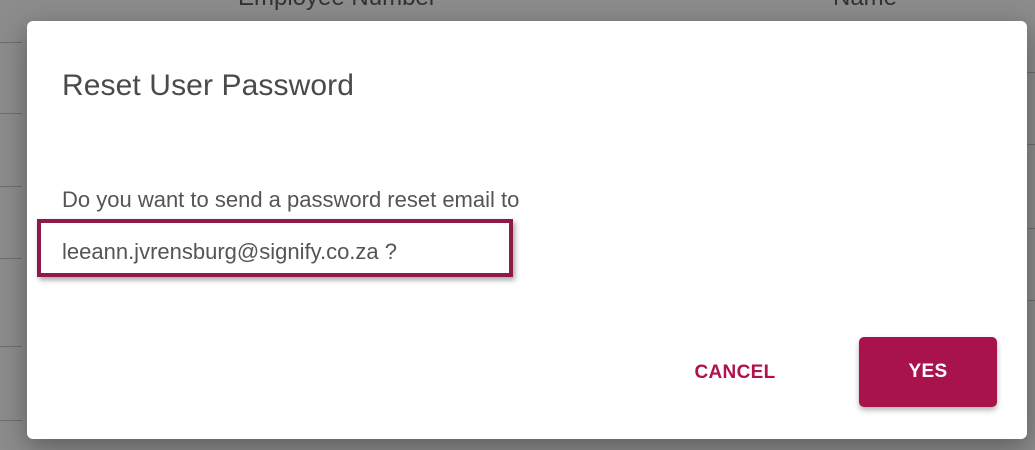 The height and width of the screenshot is (450, 1035). What do you see at coordinates (735, 373) in the screenshot?
I see `cancel-button: CANCEL` at bounding box center [735, 373].